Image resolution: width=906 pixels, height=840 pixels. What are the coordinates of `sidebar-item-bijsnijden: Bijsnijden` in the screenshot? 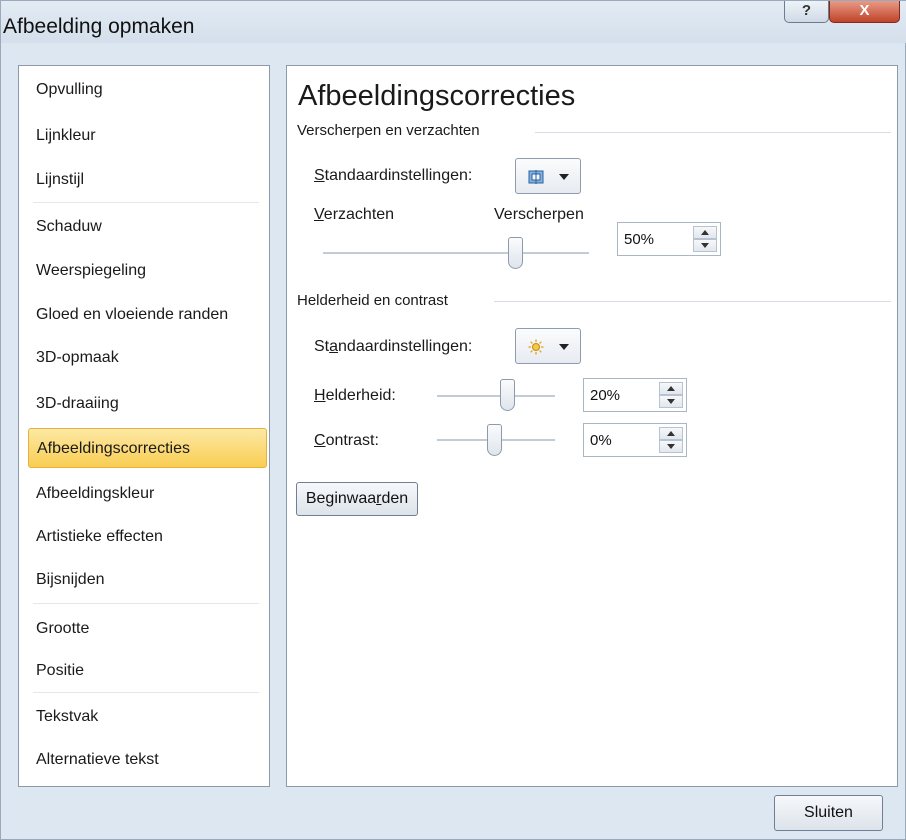 It's located at (144, 580).